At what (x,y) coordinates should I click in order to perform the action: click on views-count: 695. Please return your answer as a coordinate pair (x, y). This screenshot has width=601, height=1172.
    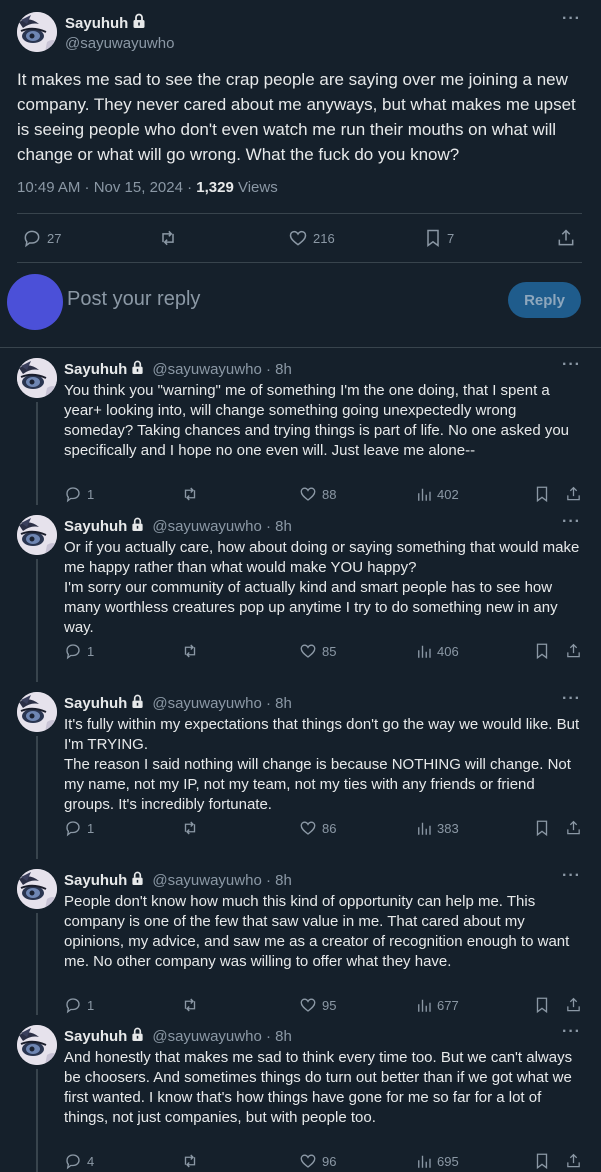
    Looking at the image, I should click on (448, 1161).